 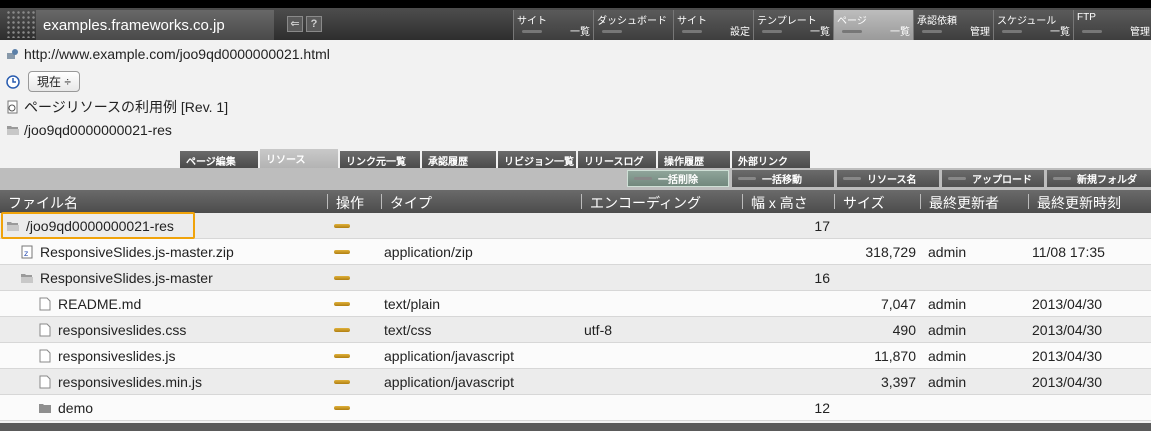 I want to click on file-name: responsiveslides.js, so click(x=117, y=356).